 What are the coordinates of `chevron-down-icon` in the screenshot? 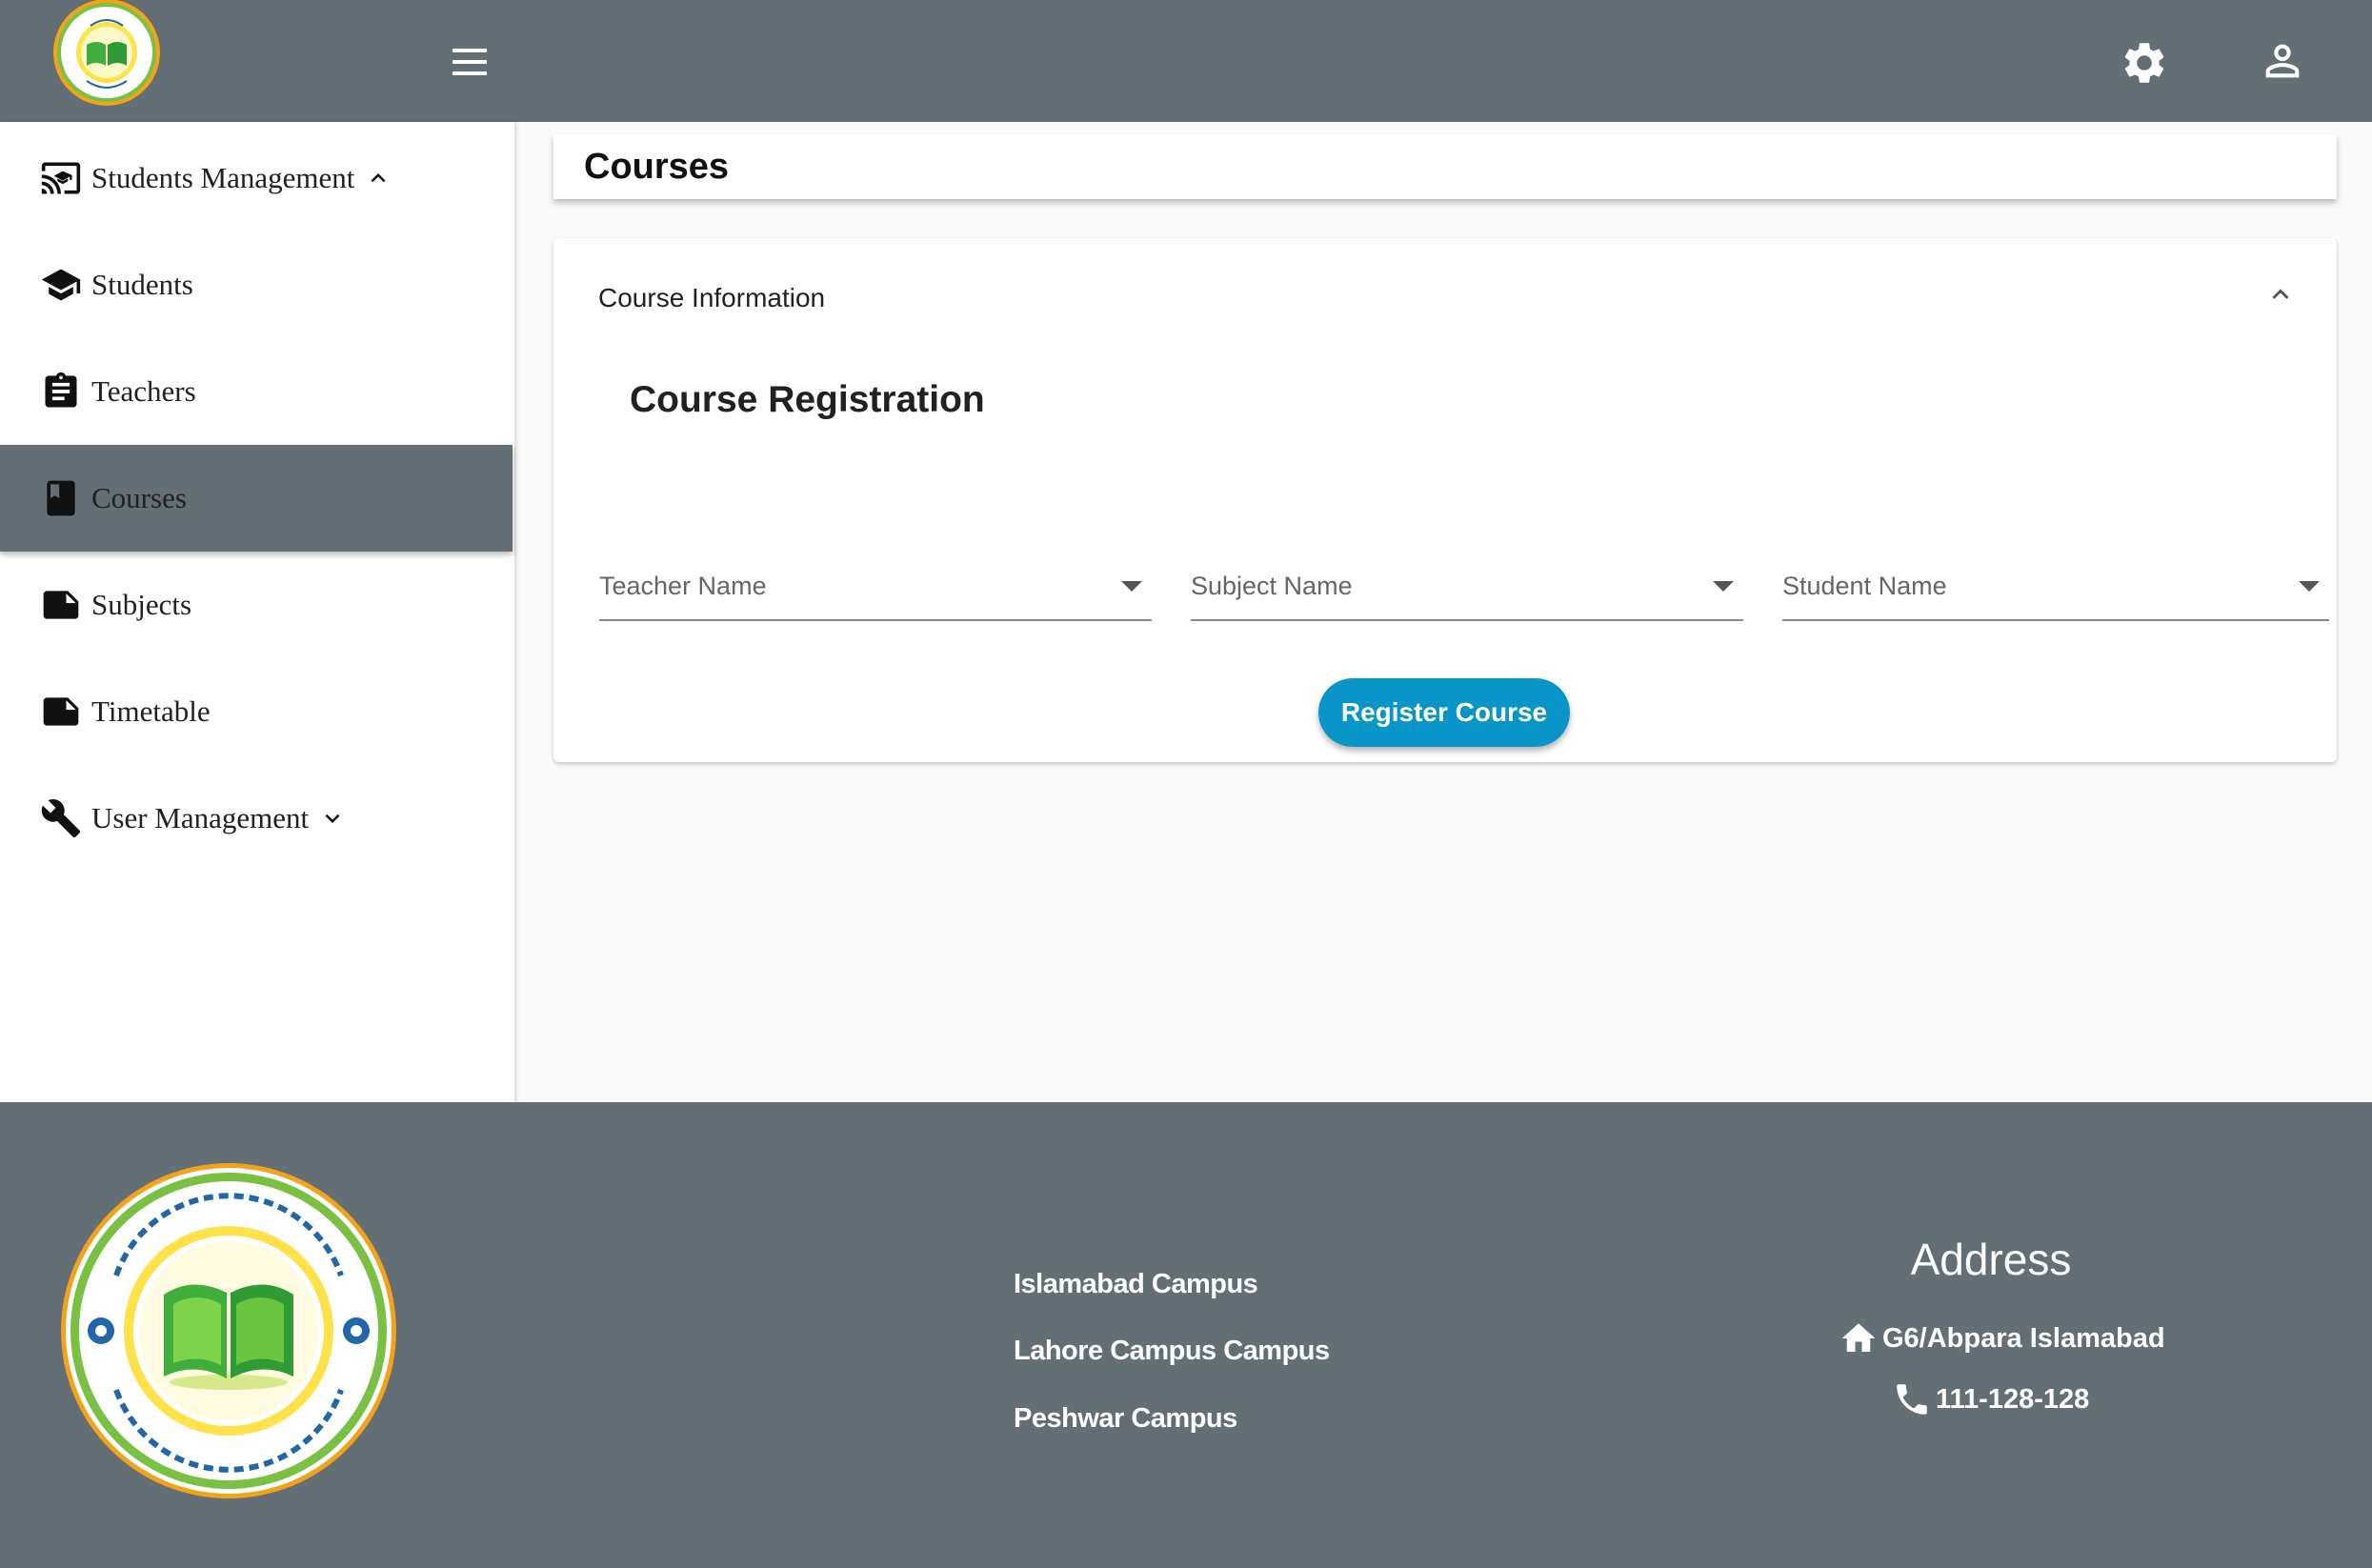 It's located at (332, 818).